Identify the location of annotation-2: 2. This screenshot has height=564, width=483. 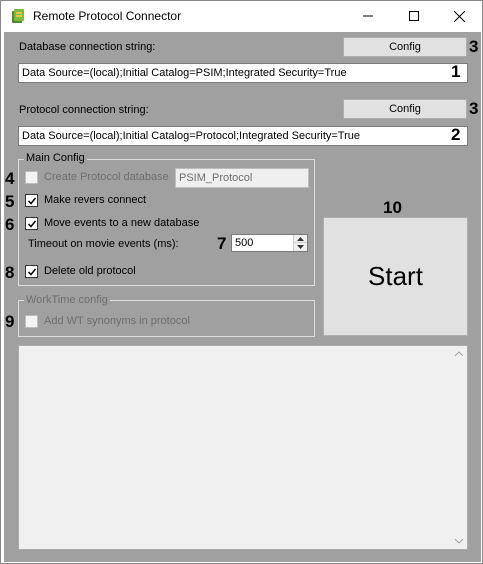
(456, 134).